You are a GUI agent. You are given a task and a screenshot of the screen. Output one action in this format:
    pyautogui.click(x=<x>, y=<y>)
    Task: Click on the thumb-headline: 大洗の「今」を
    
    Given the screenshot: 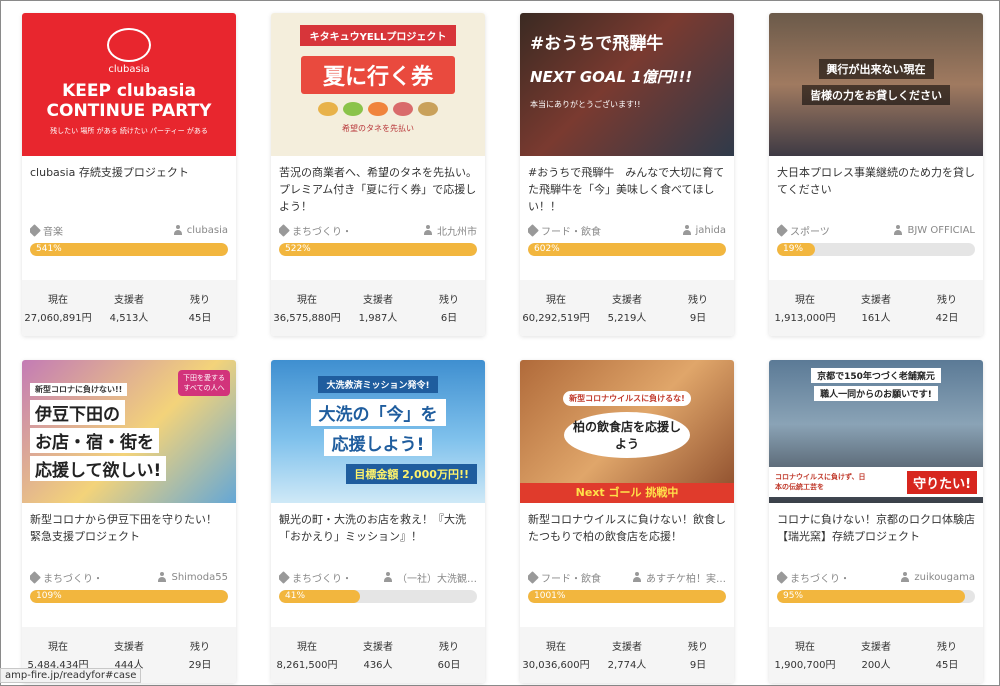 What is the action you would take?
    pyautogui.click(x=378, y=412)
    